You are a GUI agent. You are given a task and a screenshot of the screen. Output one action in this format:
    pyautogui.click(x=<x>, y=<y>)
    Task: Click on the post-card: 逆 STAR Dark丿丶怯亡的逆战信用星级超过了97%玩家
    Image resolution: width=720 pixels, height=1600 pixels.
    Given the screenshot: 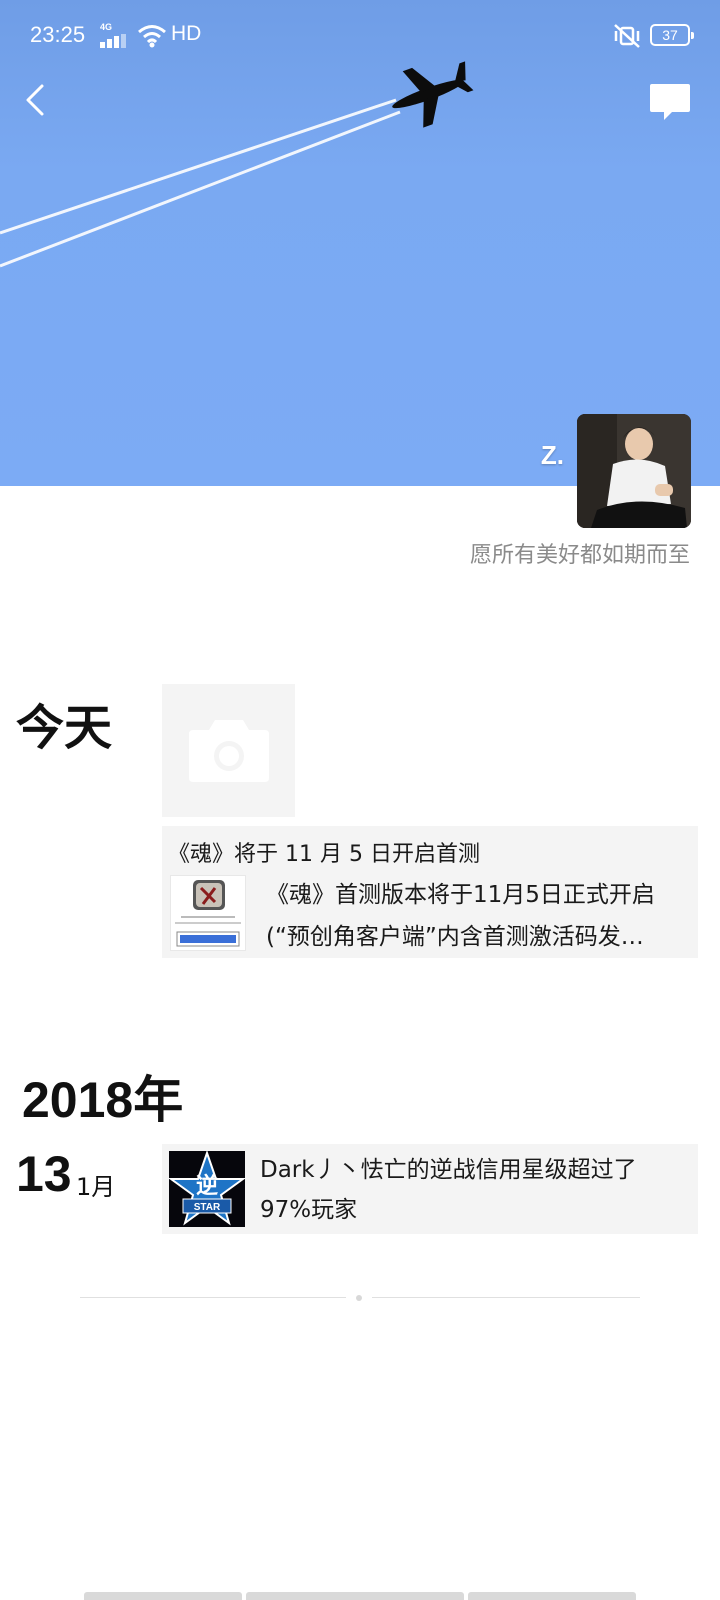 What is the action you would take?
    pyautogui.click(x=430, y=1189)
    